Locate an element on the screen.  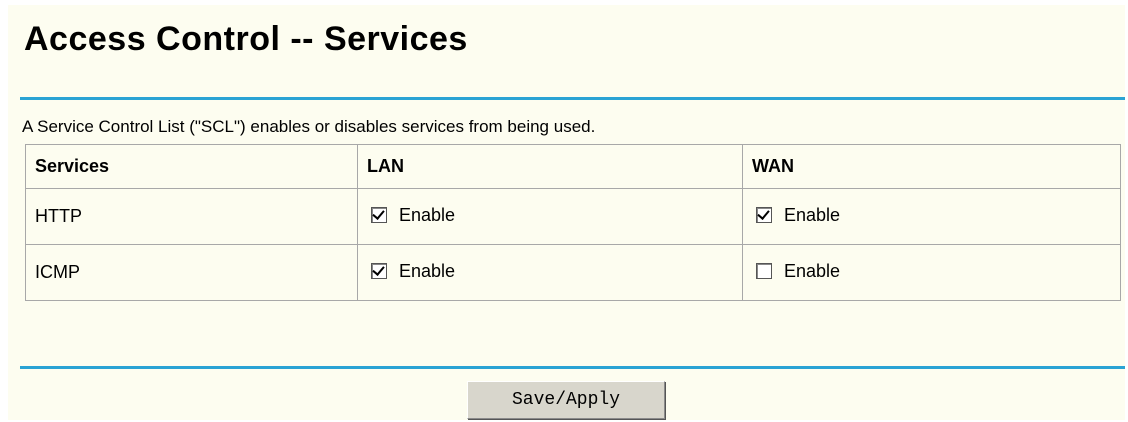
page-title: Access Control -- Services is located at coordinates (246, 39).